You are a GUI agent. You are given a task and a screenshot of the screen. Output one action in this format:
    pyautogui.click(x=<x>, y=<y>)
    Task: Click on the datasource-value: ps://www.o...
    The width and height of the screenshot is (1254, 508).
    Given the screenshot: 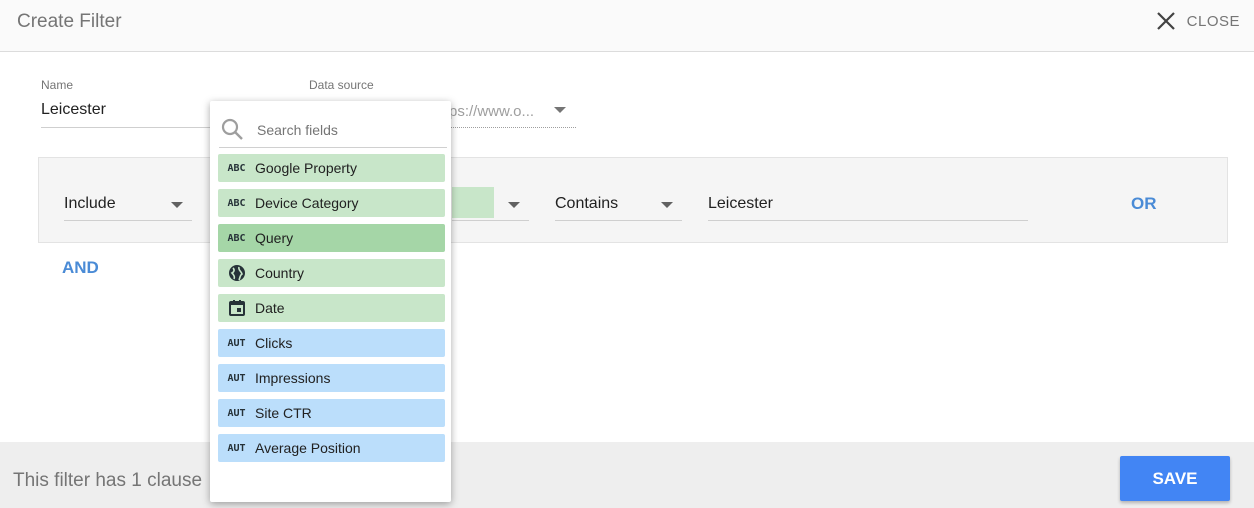 What is the action you would take?
    pyautogui.click(x=492, y=111)
    